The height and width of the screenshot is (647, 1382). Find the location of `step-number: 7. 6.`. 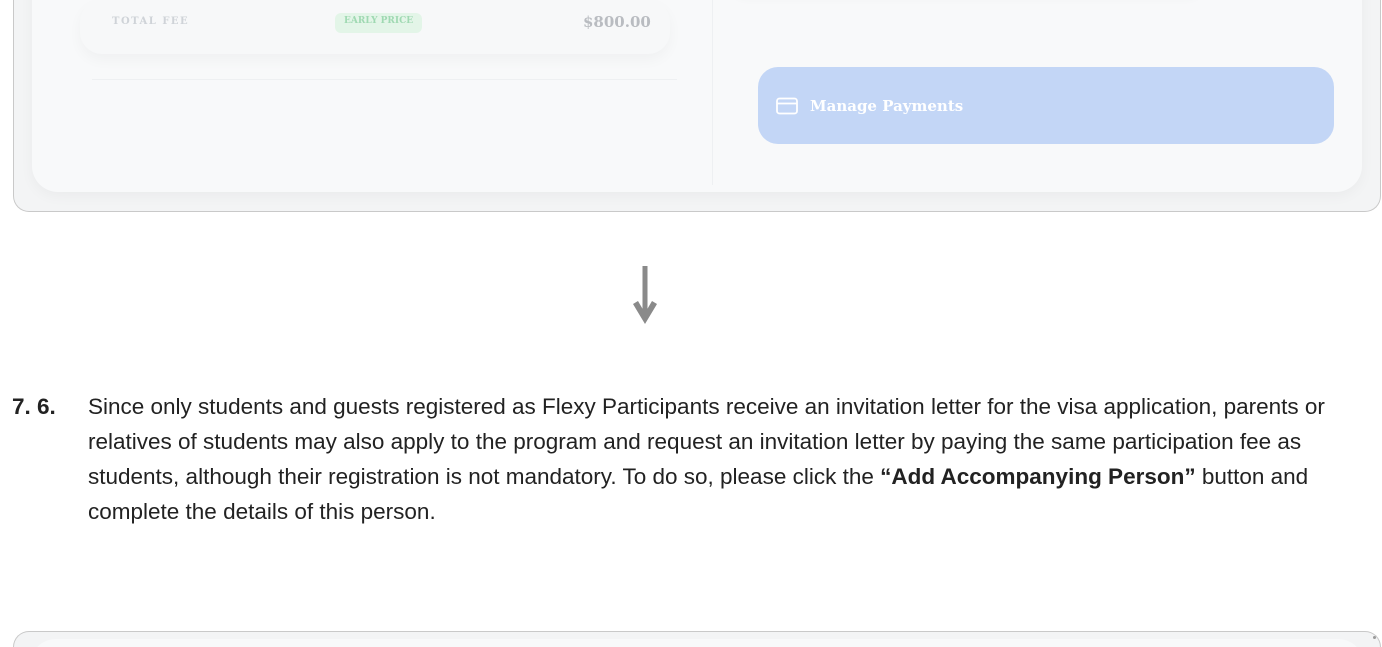

step-number: 7. 6. is located at coordinates (34, 406).